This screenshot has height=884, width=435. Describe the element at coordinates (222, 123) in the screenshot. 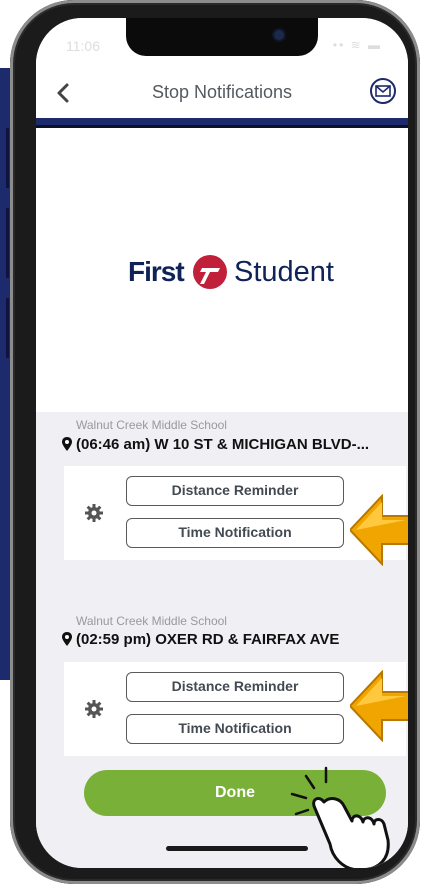

I see `header-accent-bar` at that location.